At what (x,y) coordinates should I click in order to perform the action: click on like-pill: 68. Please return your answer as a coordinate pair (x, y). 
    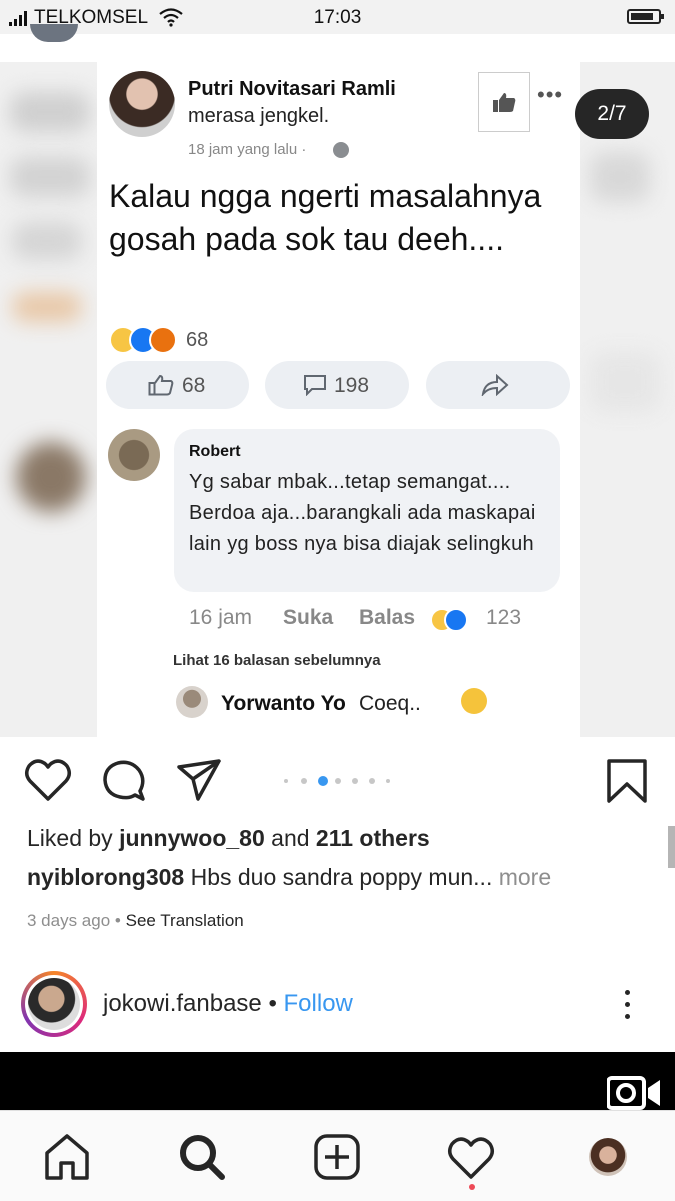
    Looking at the image, I should click on (177, 385).